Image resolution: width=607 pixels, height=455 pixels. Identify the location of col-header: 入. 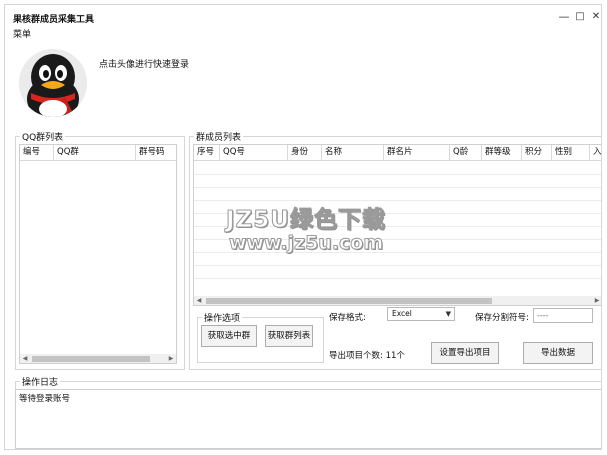
(595, 152).